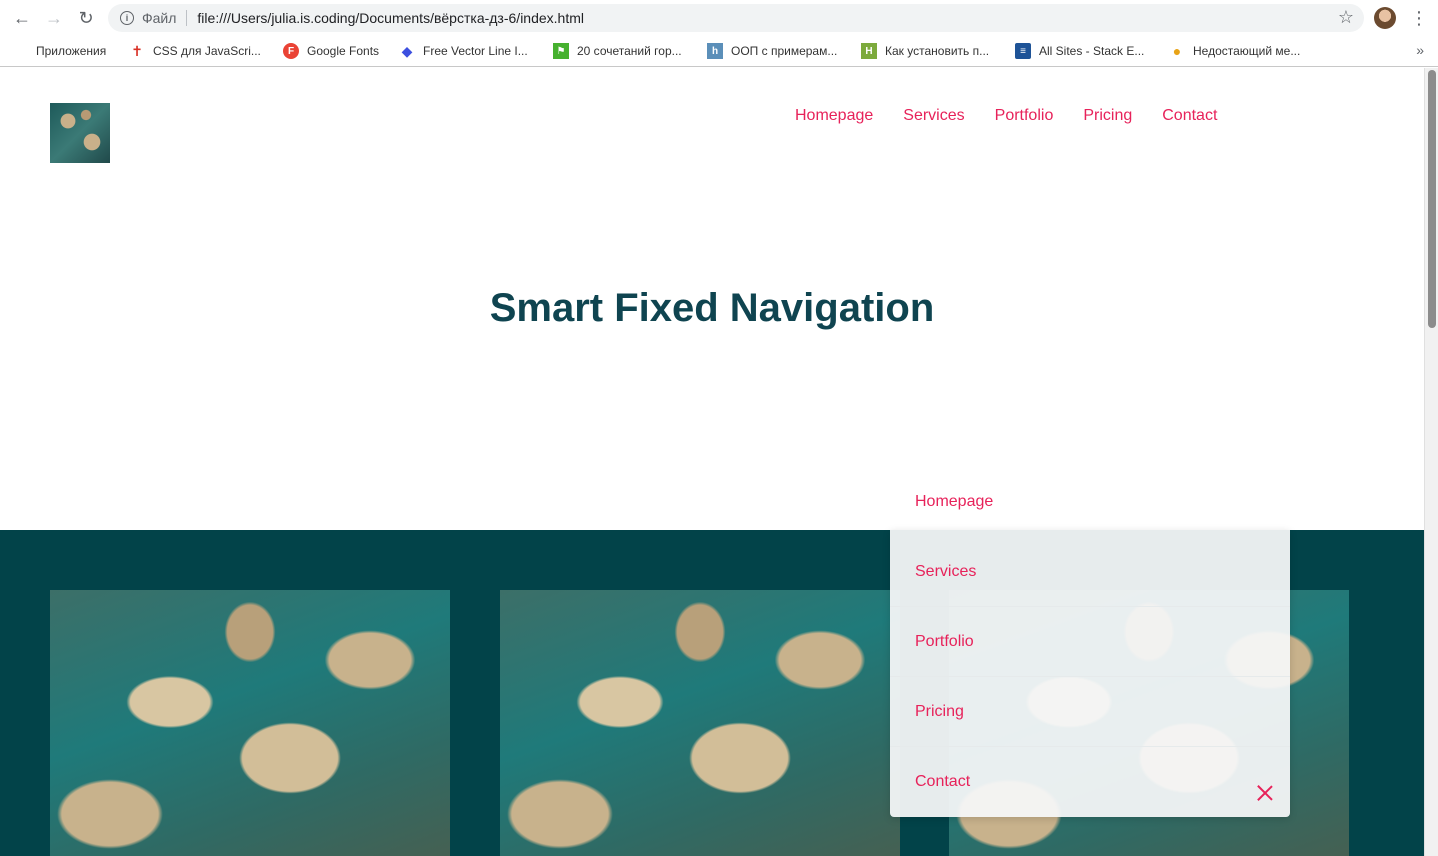 This screenshot has width=1438, height=856. Describe the element at coordinates (942, 782) in the screenshot. I see `menu-item-contact: Contact` at that location.